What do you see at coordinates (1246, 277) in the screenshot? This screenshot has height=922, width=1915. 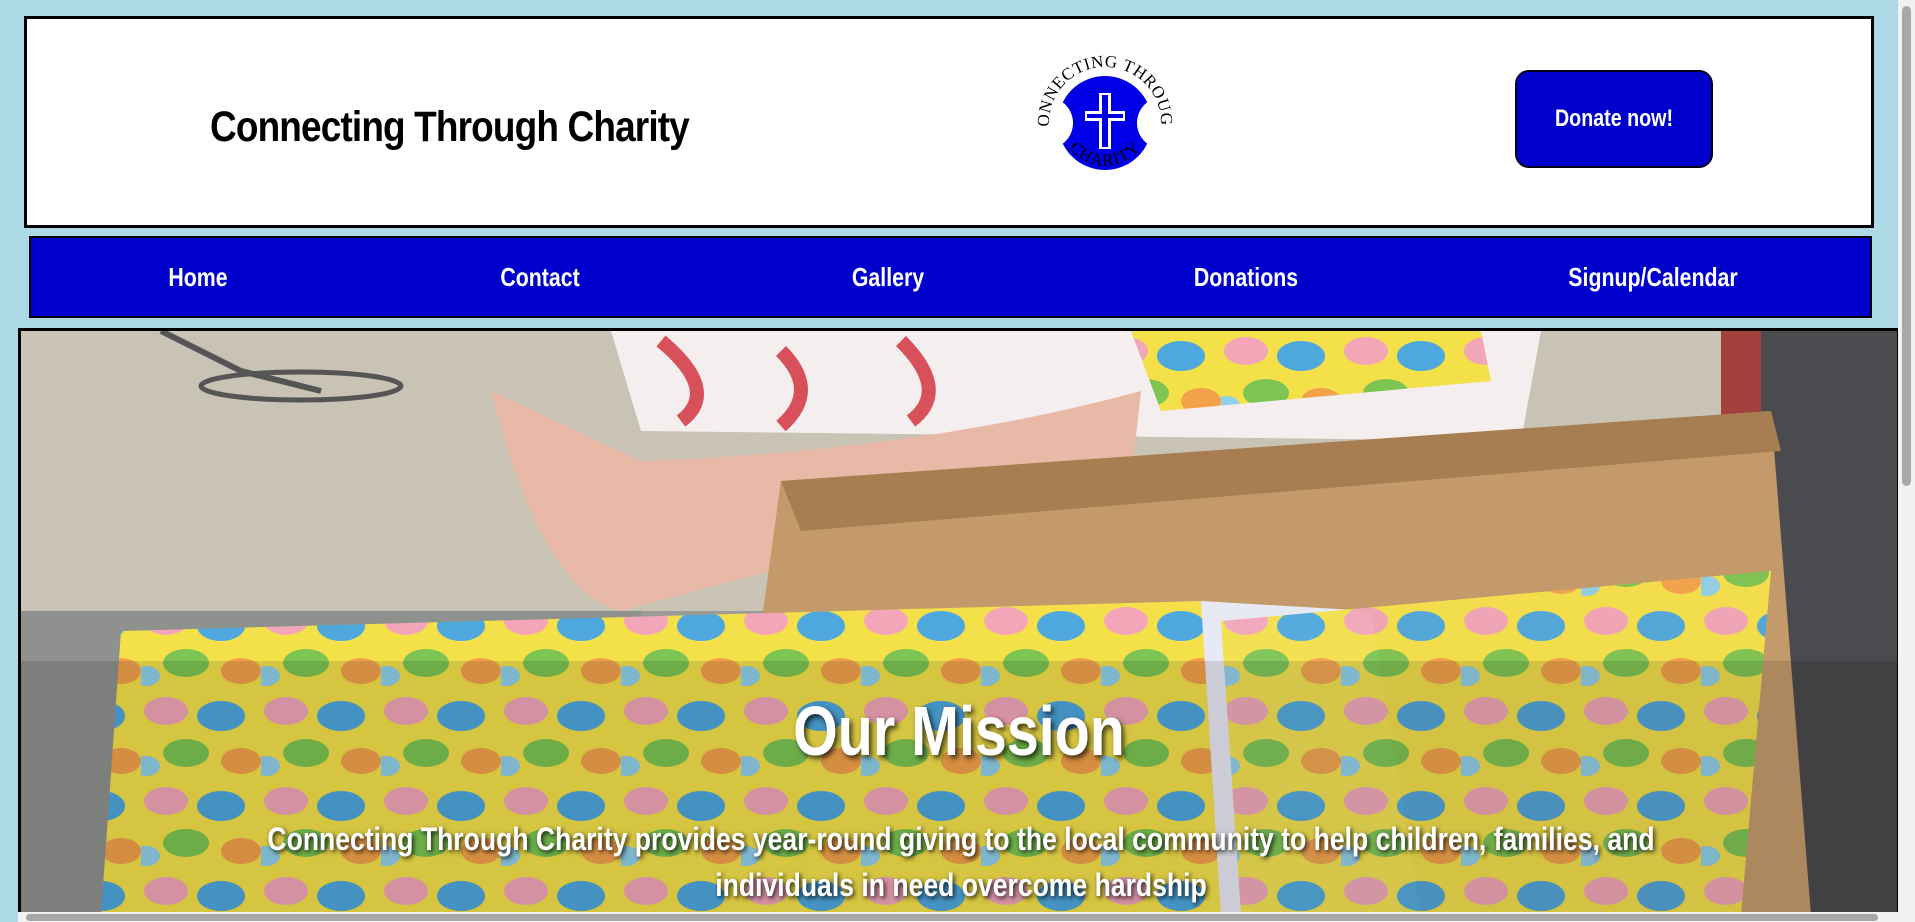 I see `nav-item-donations: Donations` at bounding box center [1246, 277].